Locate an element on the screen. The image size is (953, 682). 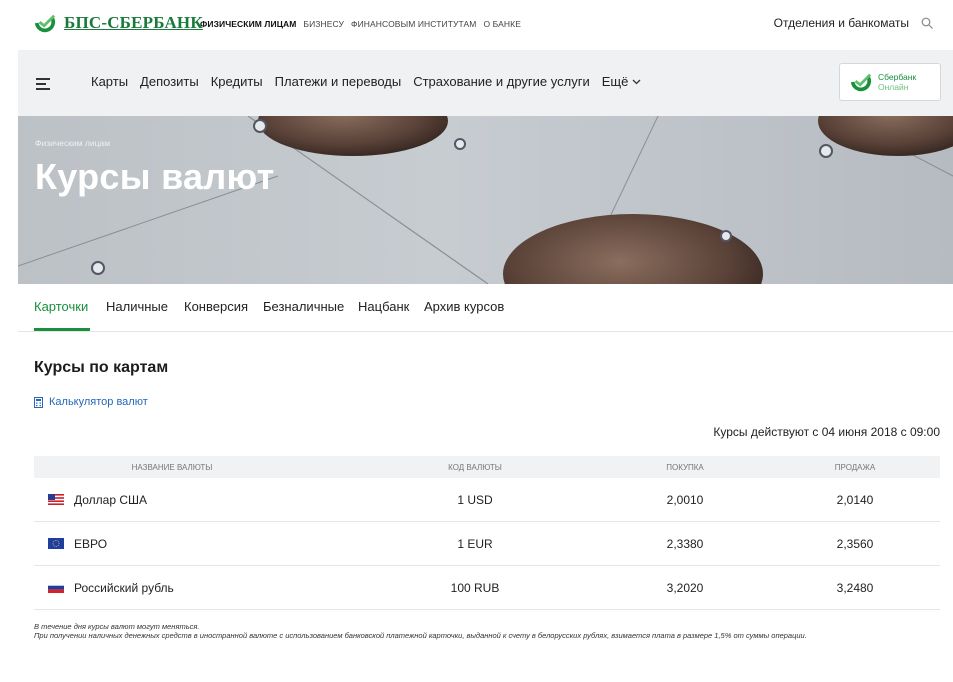
brand-name: БПС-СБЕРБАНК is located at coordinates (133, 22).